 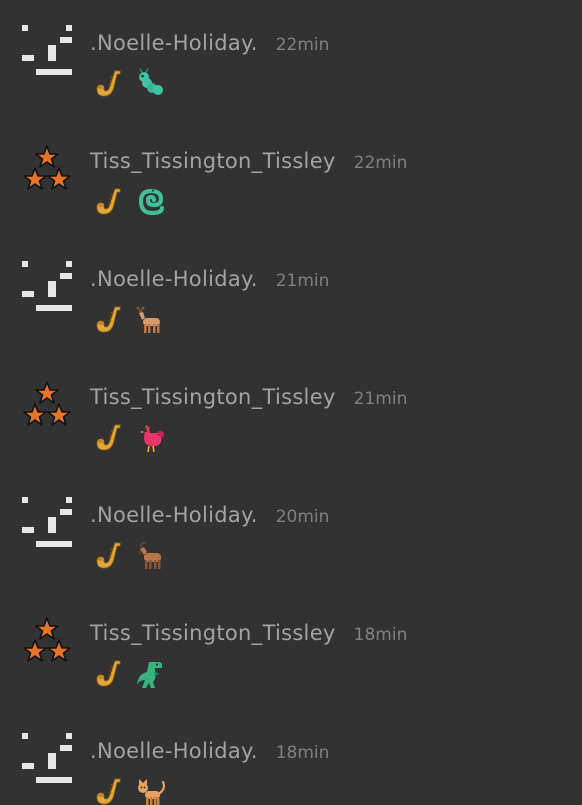 I want to click on chat-message: .Noelle-Holiday. 22min, so click(x=291, y=59).